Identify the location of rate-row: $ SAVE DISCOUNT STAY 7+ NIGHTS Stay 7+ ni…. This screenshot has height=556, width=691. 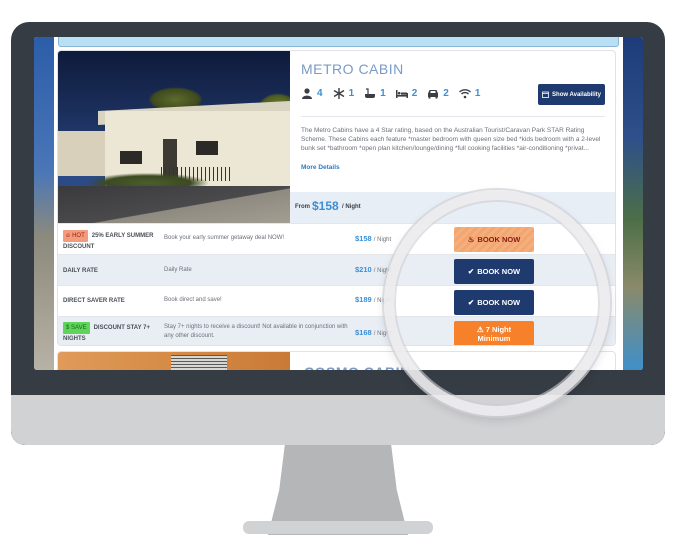
(336, 330).